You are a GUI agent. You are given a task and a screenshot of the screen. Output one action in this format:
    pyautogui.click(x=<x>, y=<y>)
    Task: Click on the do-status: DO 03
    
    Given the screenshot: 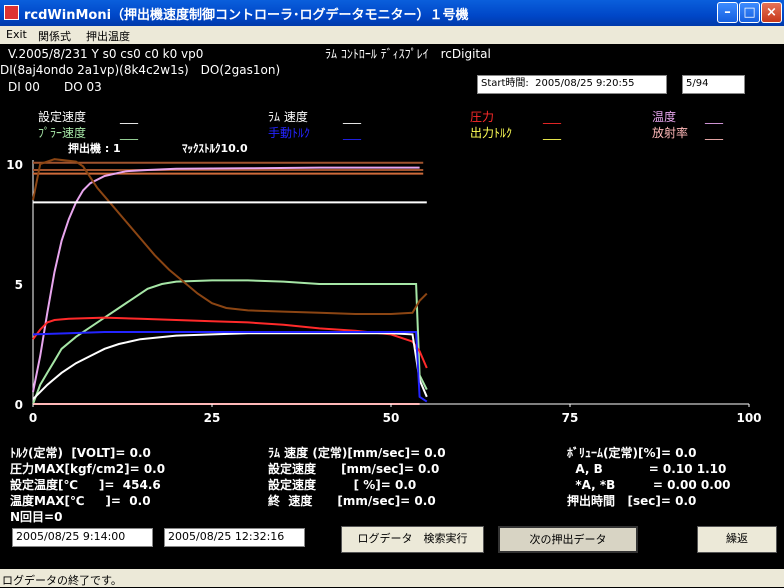 What is the action you would take?
    pyautogui.click(x=83, y=87)
    